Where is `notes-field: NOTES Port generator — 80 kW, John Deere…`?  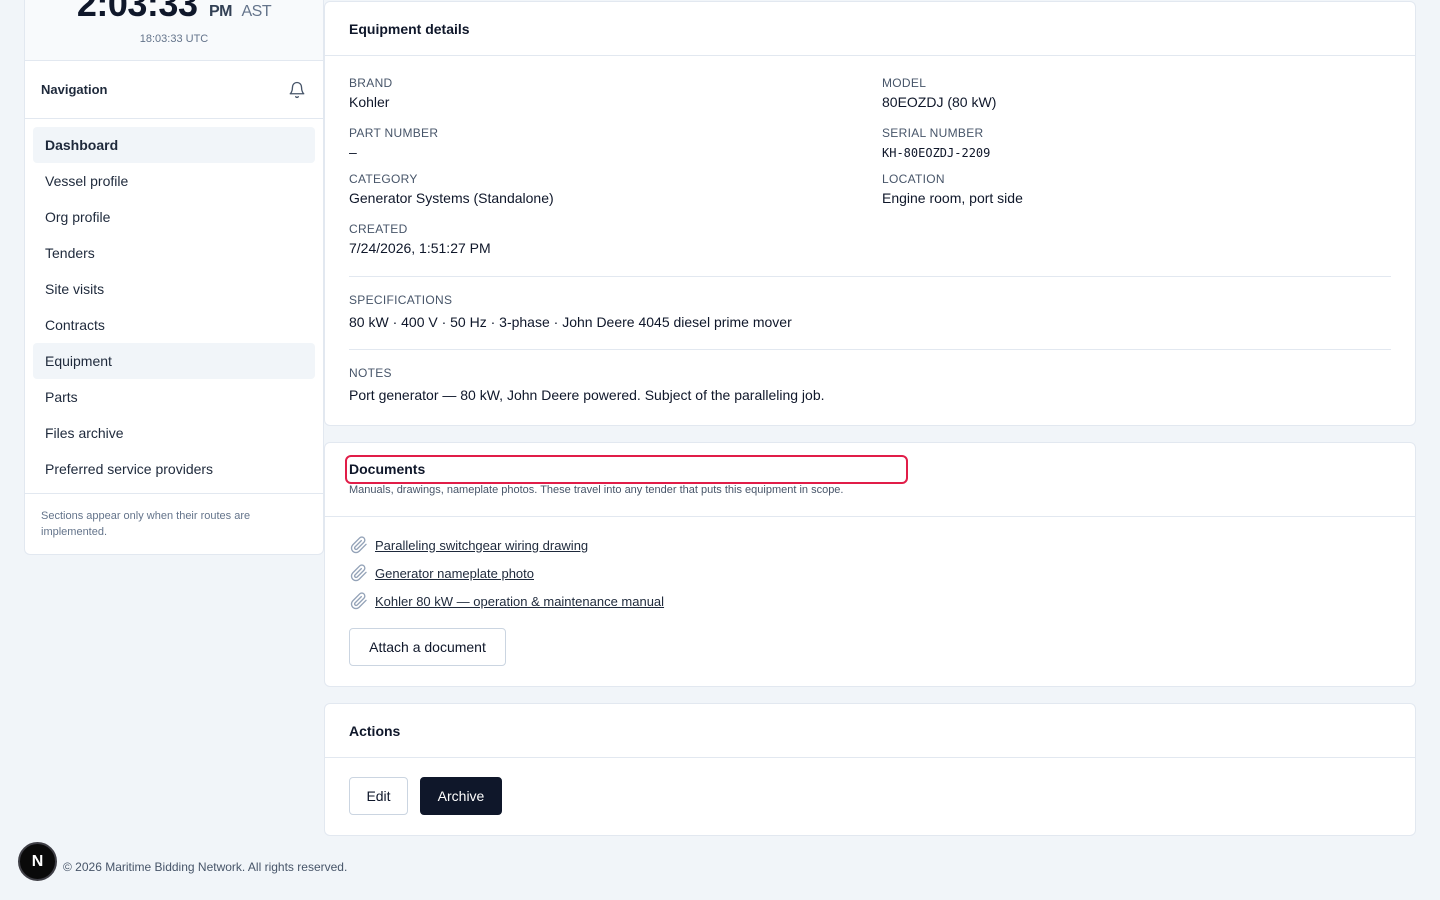 notes-field: NOTES Port generator — 80 kW, John Deere… is located at coordinates (587, 384).